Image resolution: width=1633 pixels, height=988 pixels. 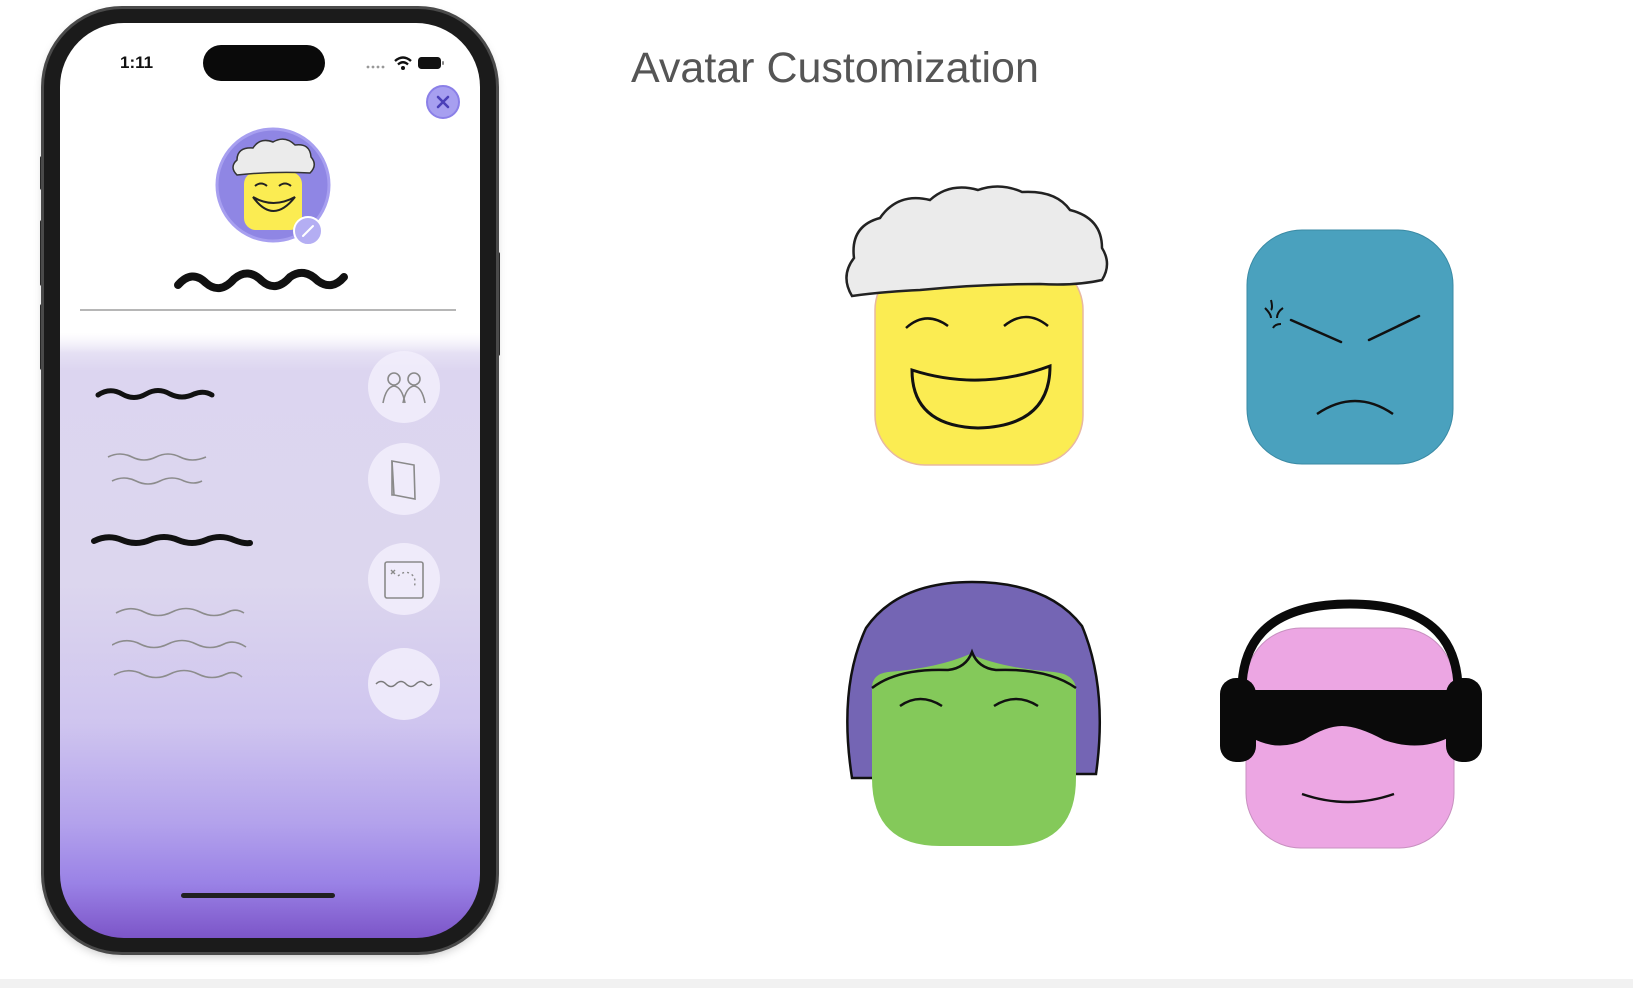 I want to click on avatar-option-green-purple-hair, so click(x=973, y=714).